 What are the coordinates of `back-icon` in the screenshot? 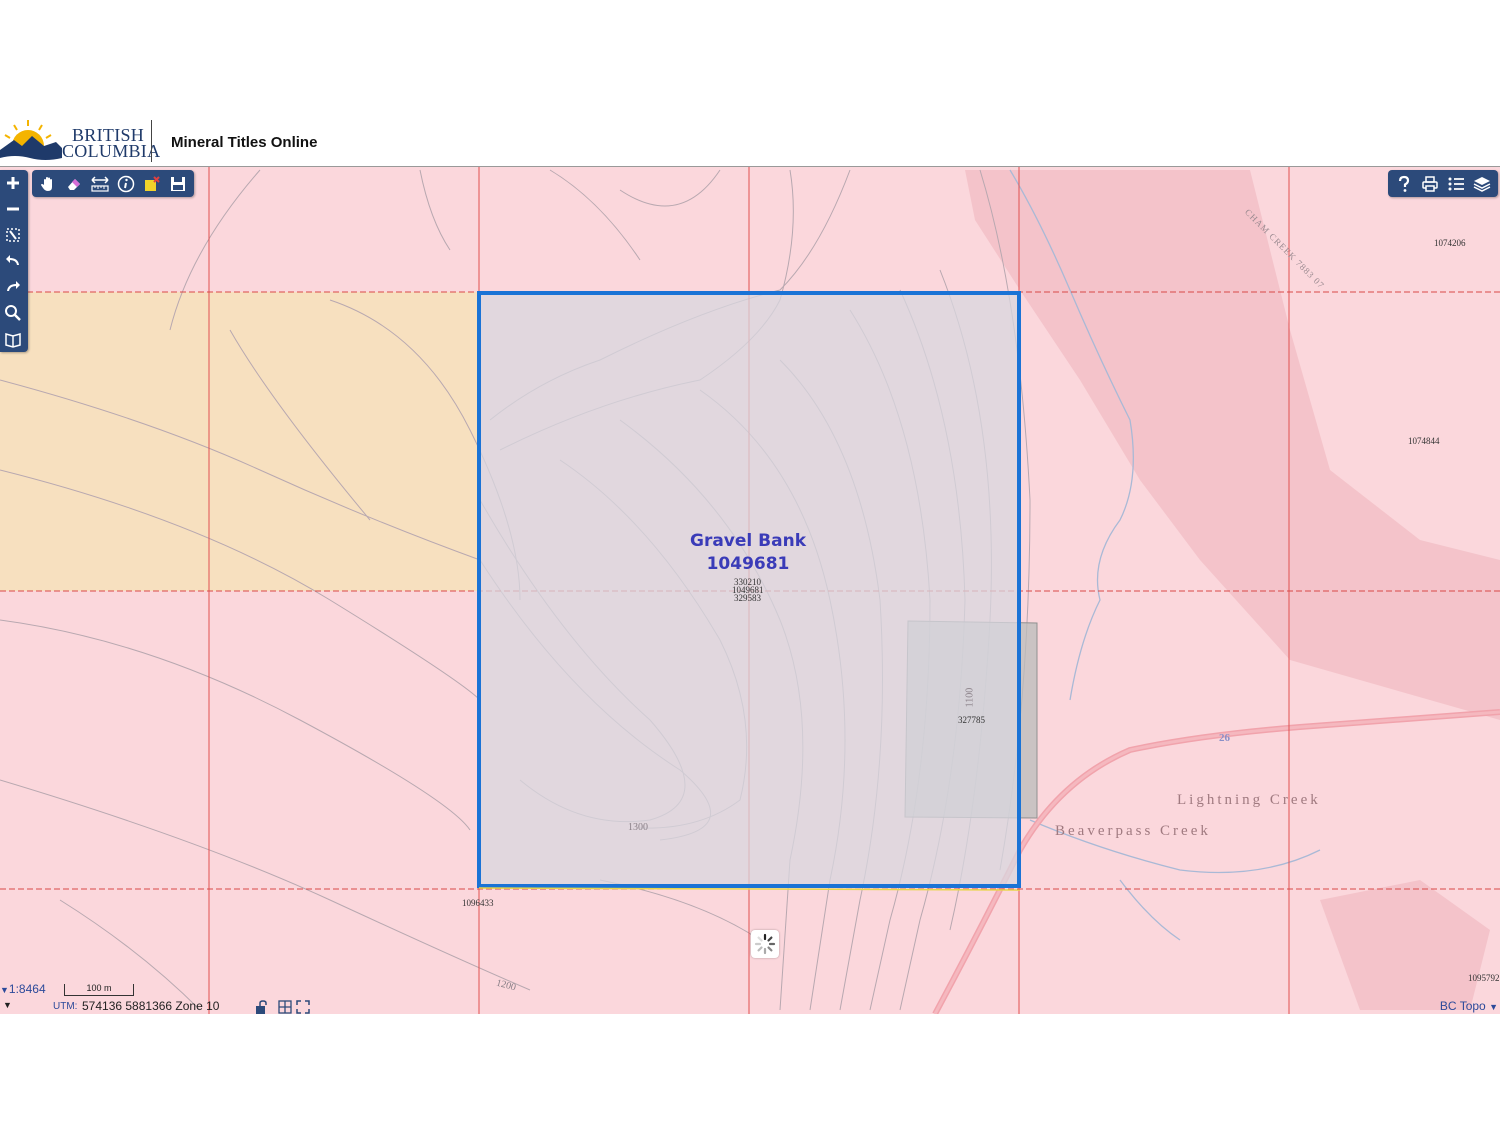 It's located at (13, 261).